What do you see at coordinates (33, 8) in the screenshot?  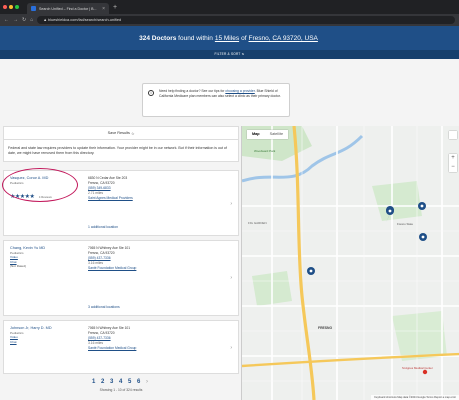 I see `favicon-icon` at bounding box center [33, 8].